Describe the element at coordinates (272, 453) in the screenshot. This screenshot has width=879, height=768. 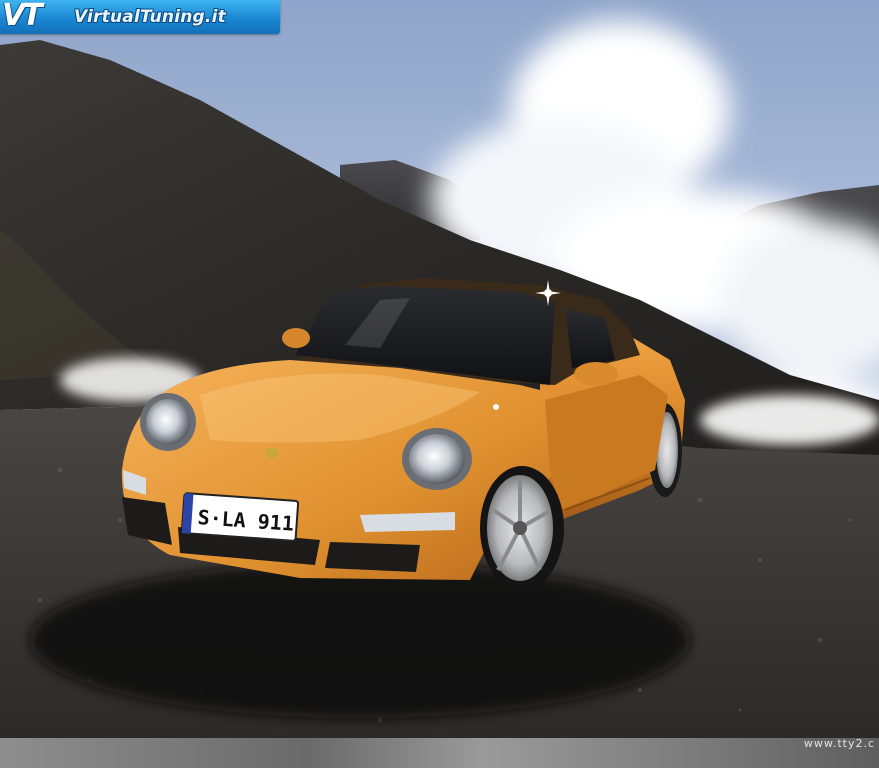
I see `porsche-crest` at that location.